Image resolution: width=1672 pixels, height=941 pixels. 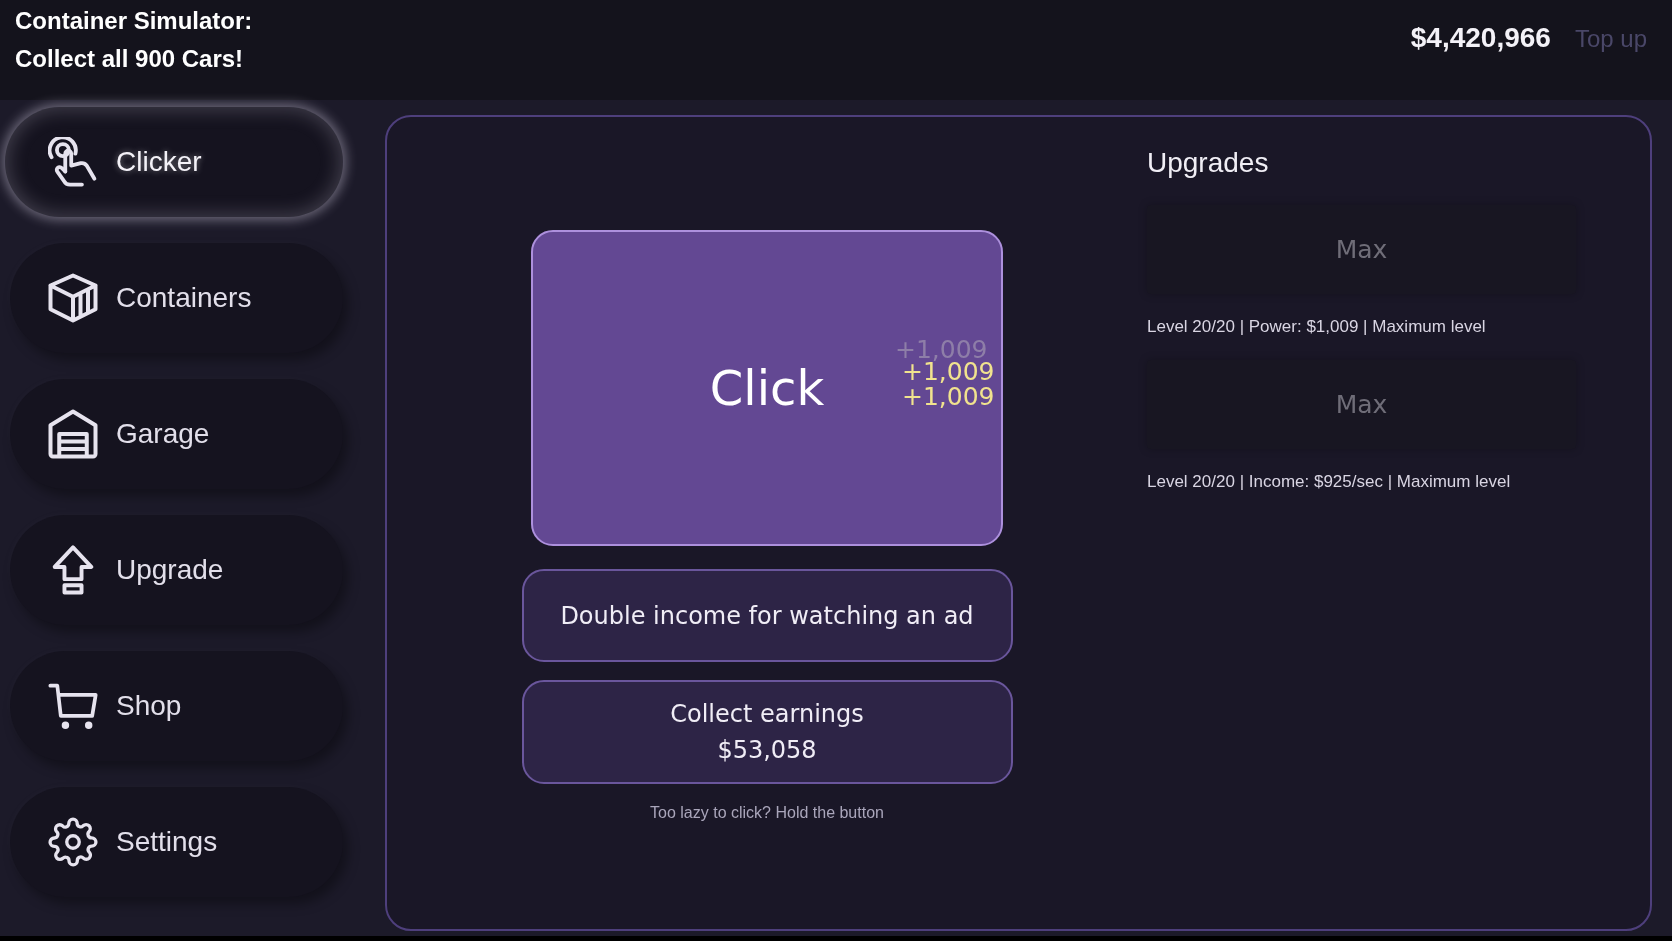 I want to click on settings-icon, so click(x=73, y=842).